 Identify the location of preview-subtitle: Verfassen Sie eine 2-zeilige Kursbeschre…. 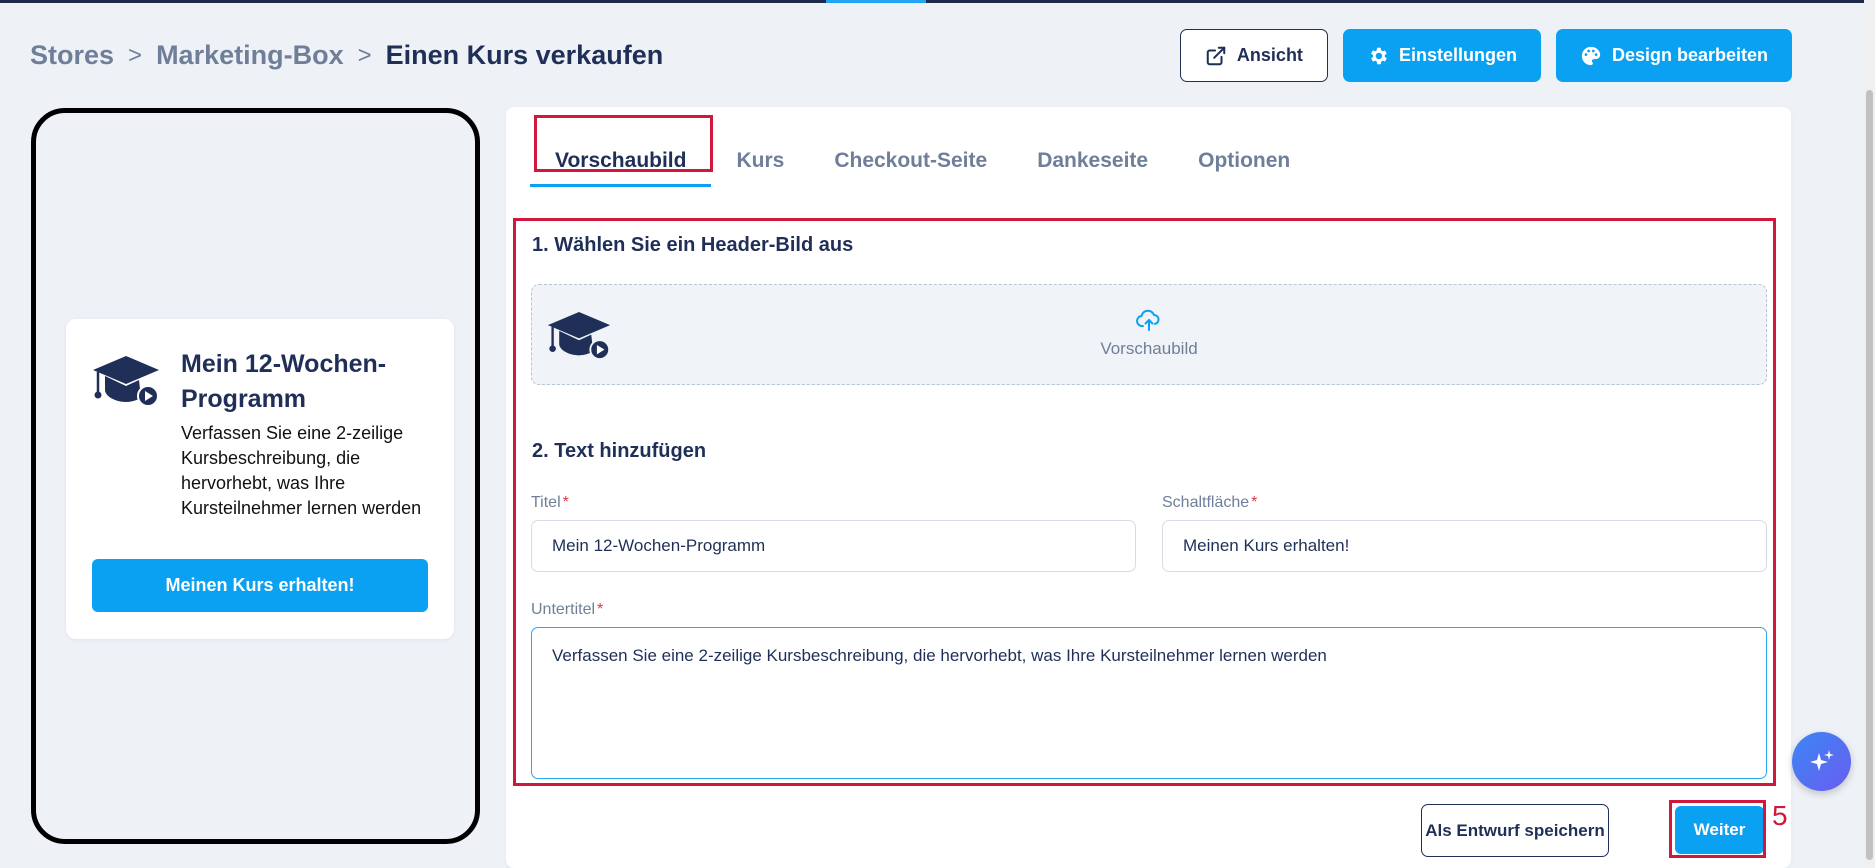
(301, 470).